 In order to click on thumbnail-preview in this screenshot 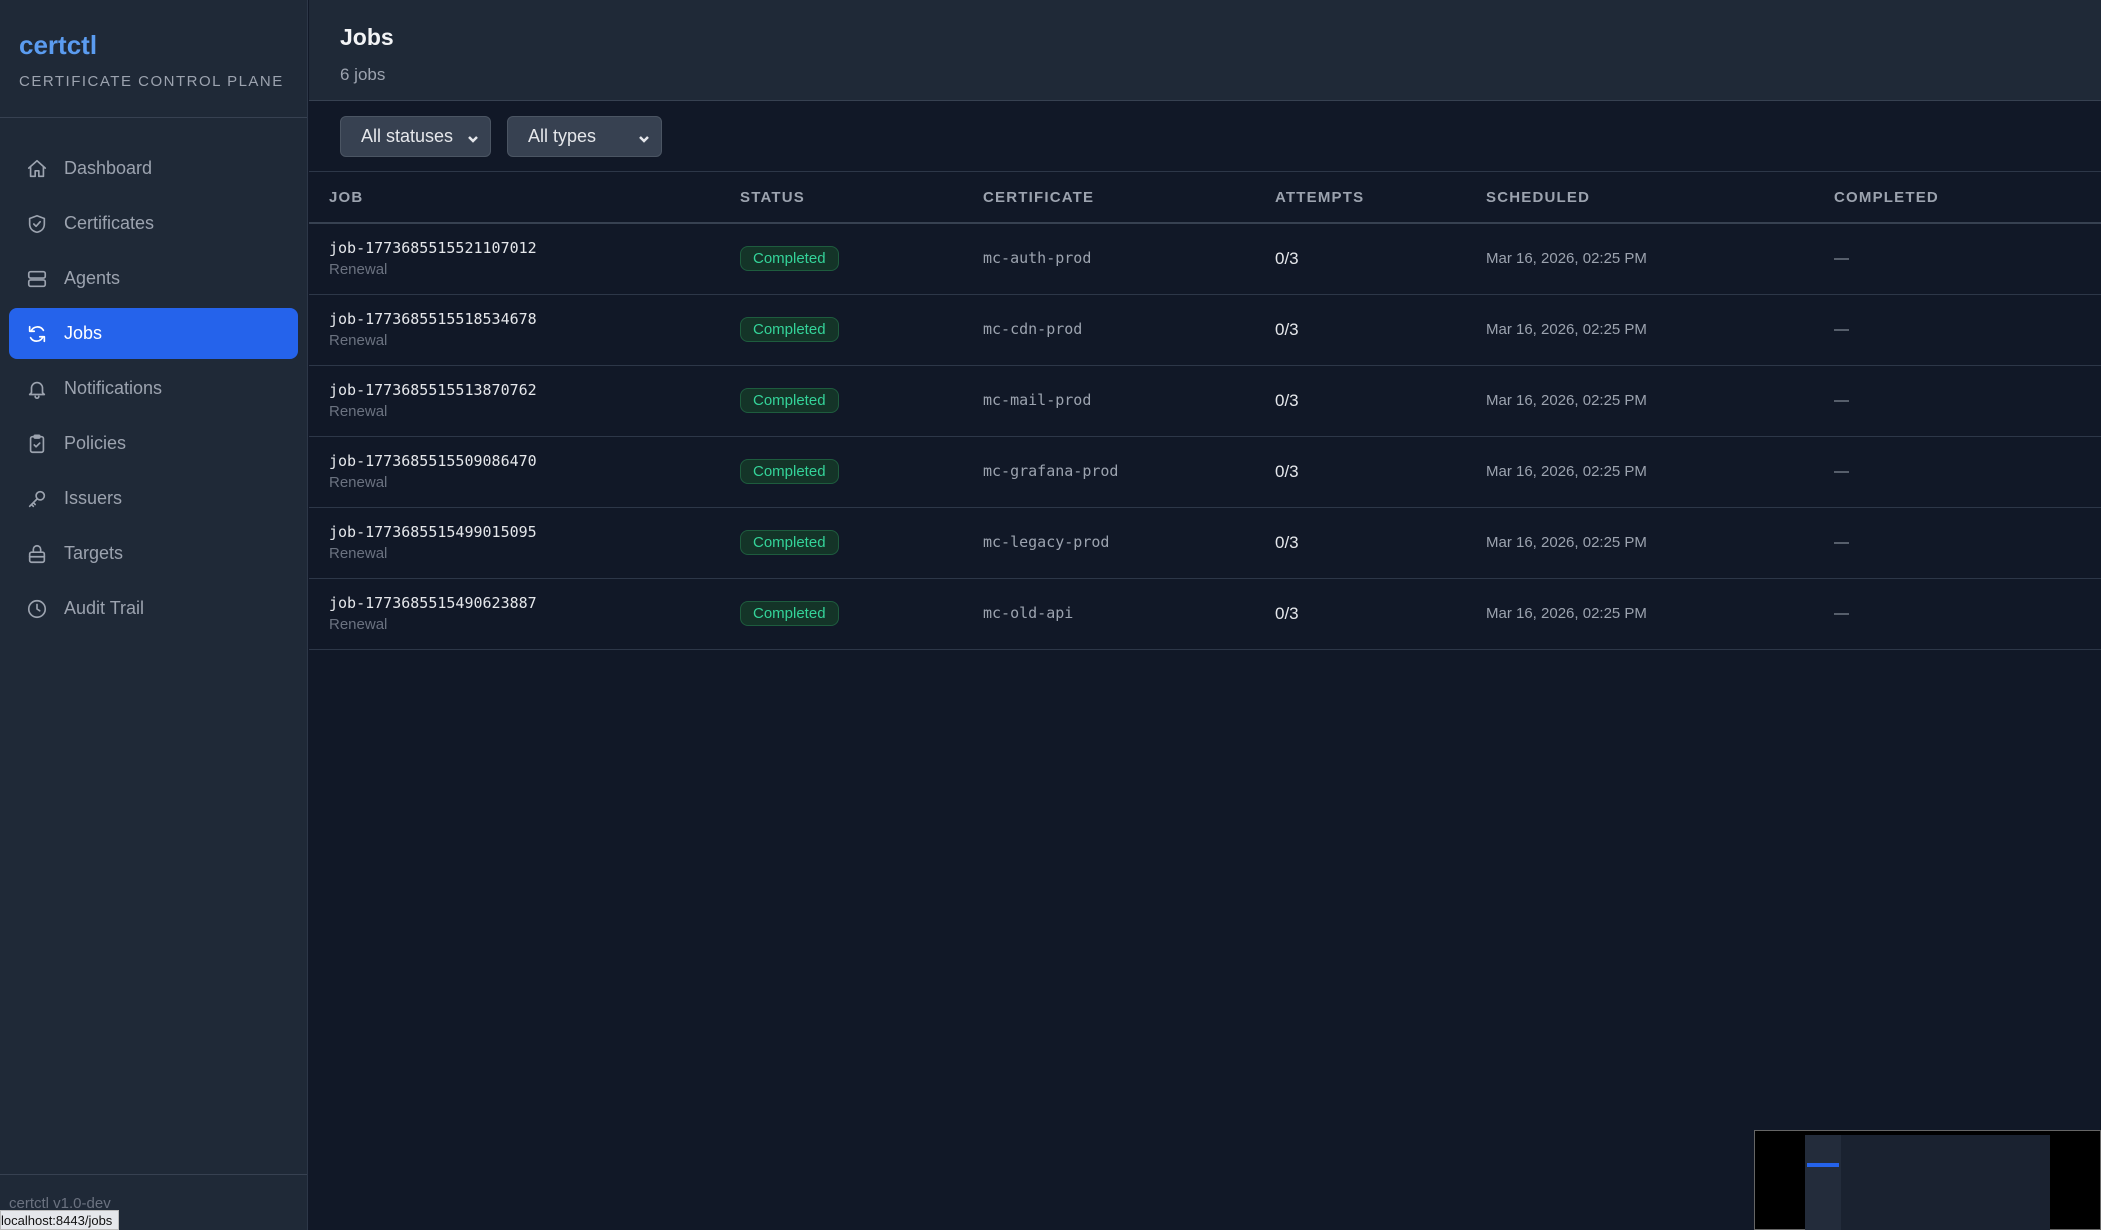, I will do `click(1927, 1182)`.